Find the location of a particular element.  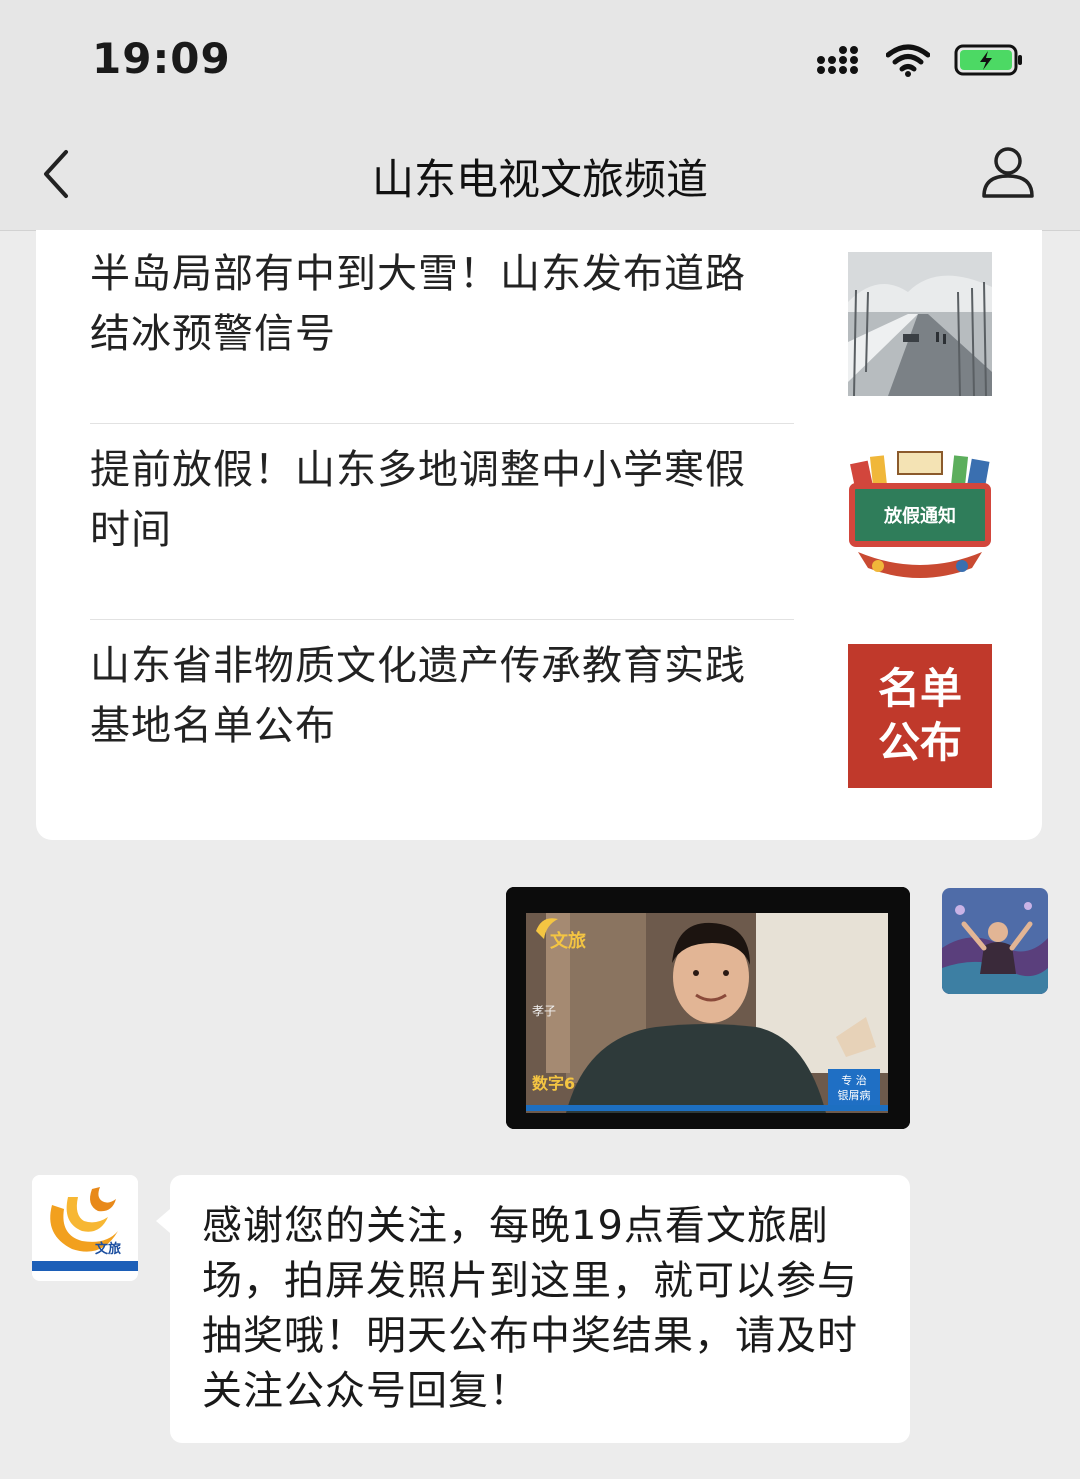

article-item: 山东省非物质文化遗产传承教育实践基地名单公布 名单 公布 is located at coordinates (543, 720).